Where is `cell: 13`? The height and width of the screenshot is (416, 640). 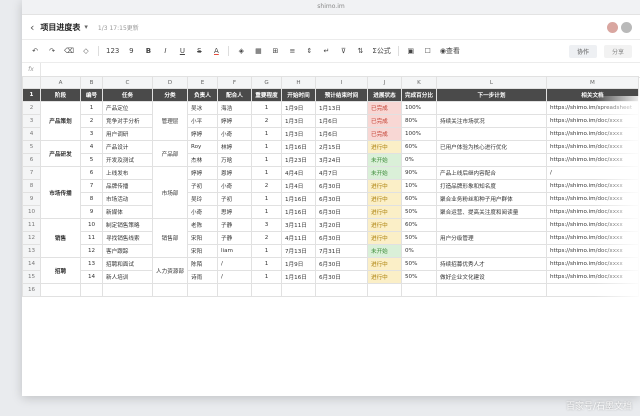 cell: 13 is located at coordinates (91, 264).